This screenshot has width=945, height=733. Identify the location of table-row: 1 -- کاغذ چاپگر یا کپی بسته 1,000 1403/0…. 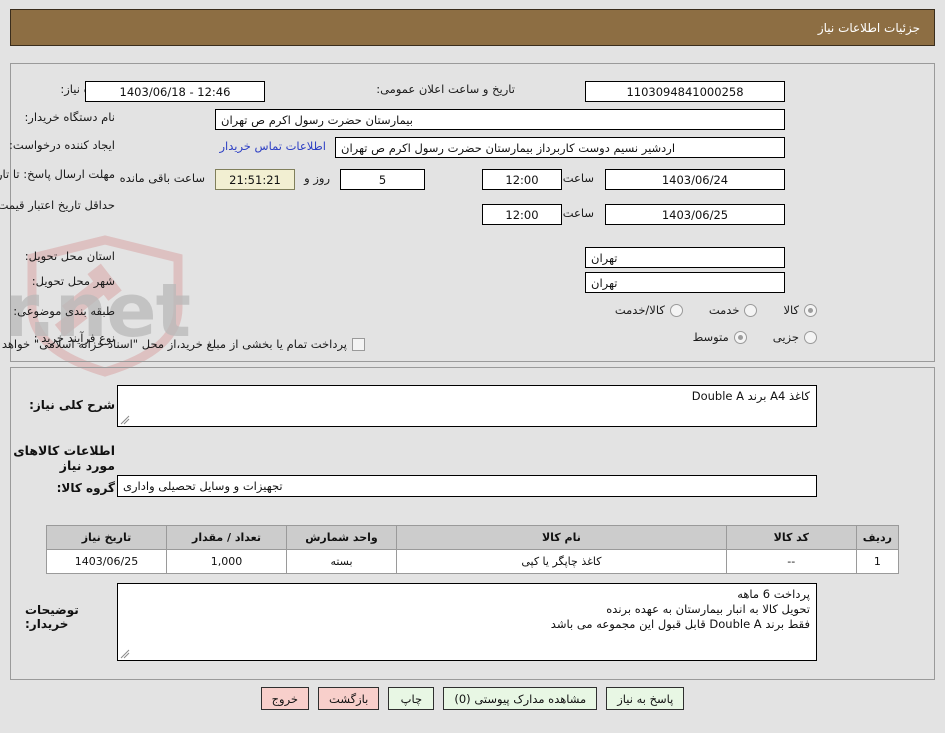
(473, 561).